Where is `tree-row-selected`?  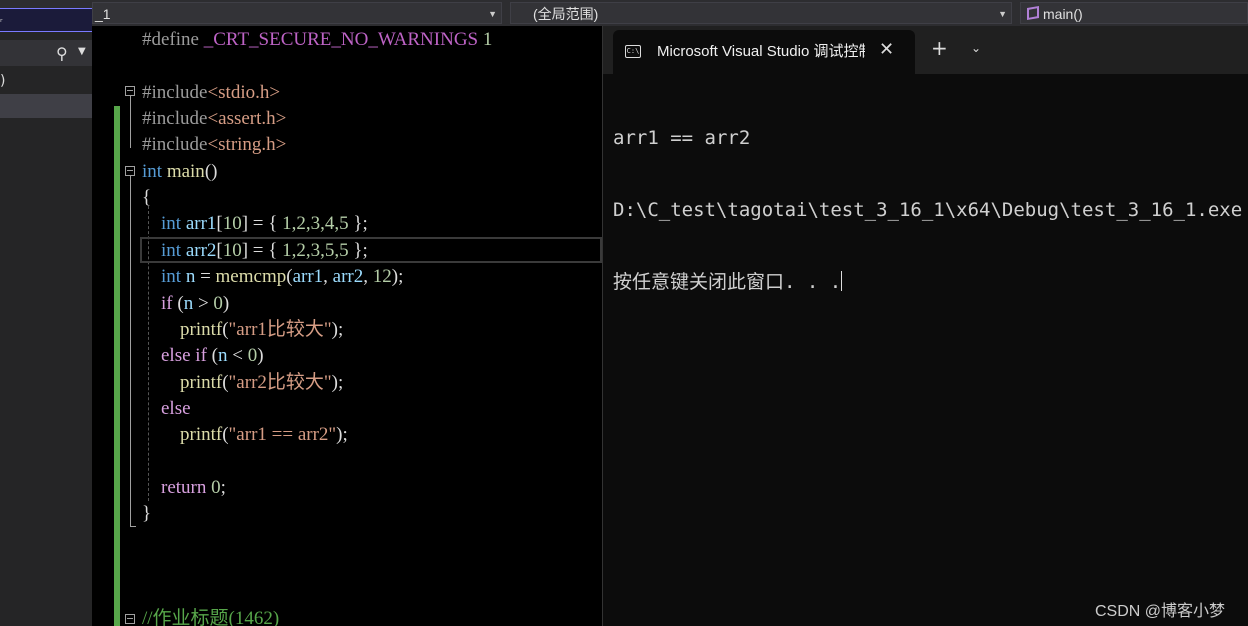
tree-row-selected is located at coordinates (46, 106).